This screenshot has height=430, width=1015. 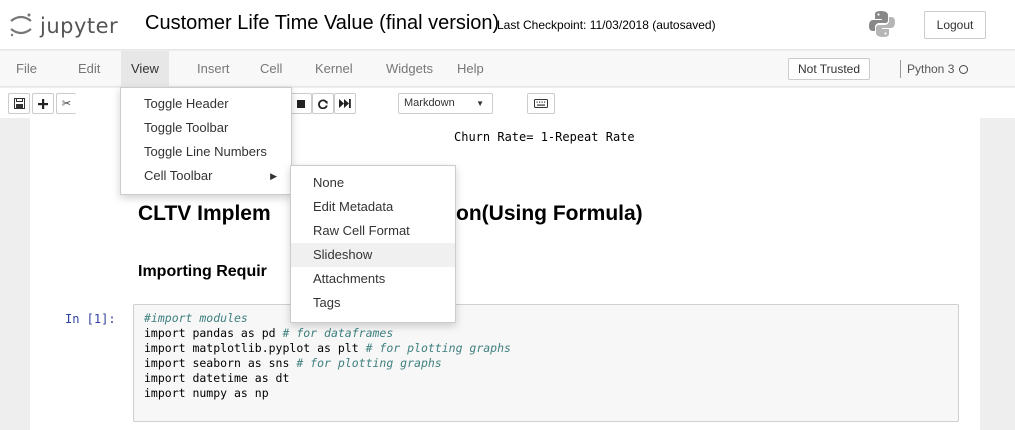 What do you see at coordinates (217, 378) in the screenshot?
I see `code-line: import datetime as dt` at bounding box center [217, 378].